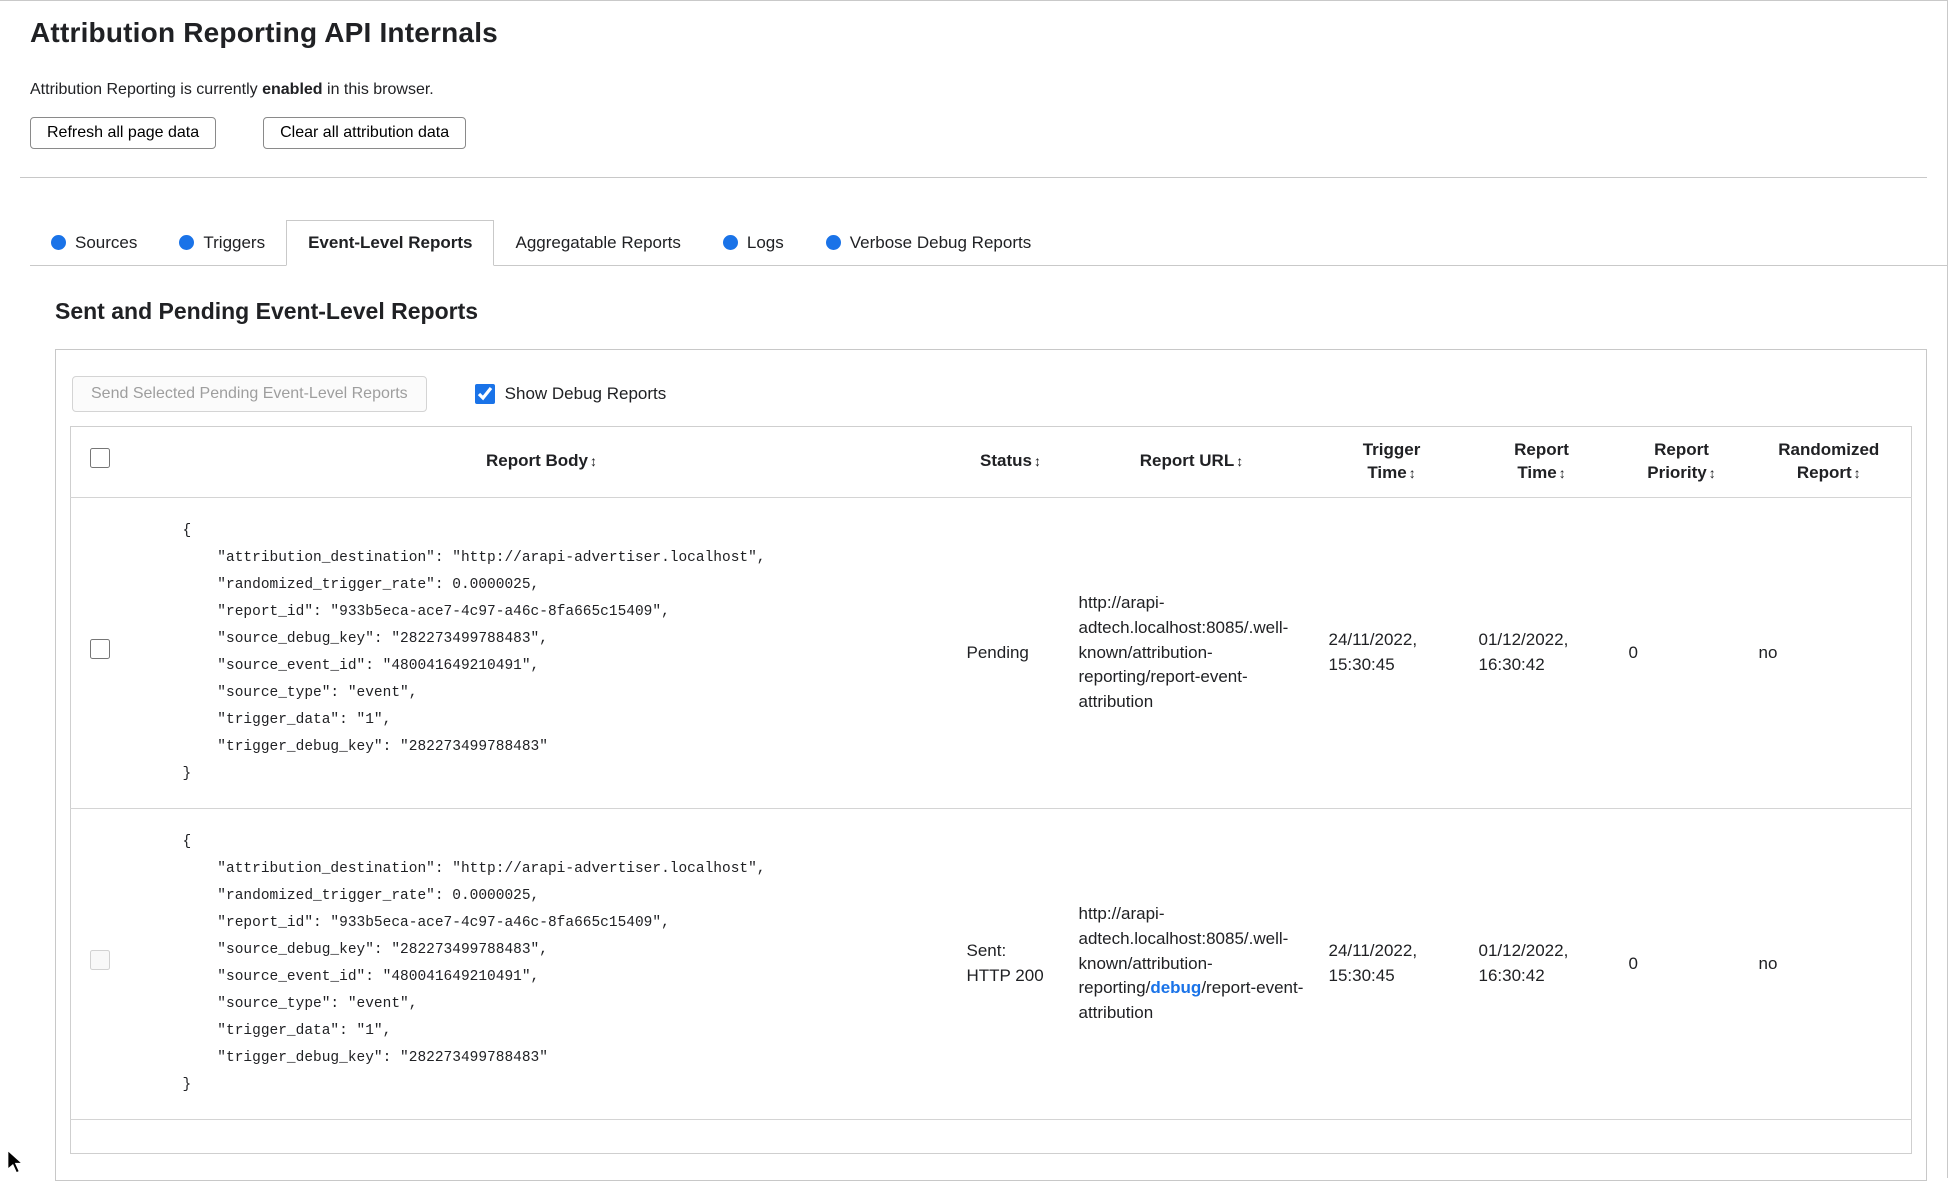 The width and height of the screenshot is (1948, 1181). What do you see at coordinates (146, 89) in the screenshot?
I see `status-prefix: Attribution Reporting is currently` at bounding box center [146, 89].